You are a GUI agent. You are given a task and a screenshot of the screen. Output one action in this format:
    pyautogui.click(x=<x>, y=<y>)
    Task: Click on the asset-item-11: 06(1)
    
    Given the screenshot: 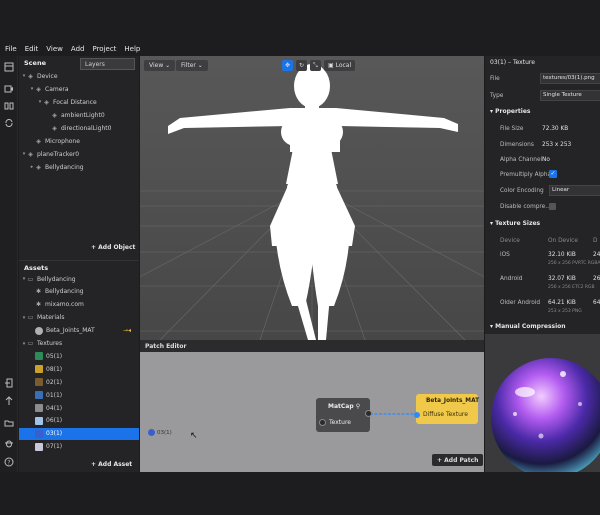 What is the action you would take?
    pyautogui.click(x=79, y=421)
    